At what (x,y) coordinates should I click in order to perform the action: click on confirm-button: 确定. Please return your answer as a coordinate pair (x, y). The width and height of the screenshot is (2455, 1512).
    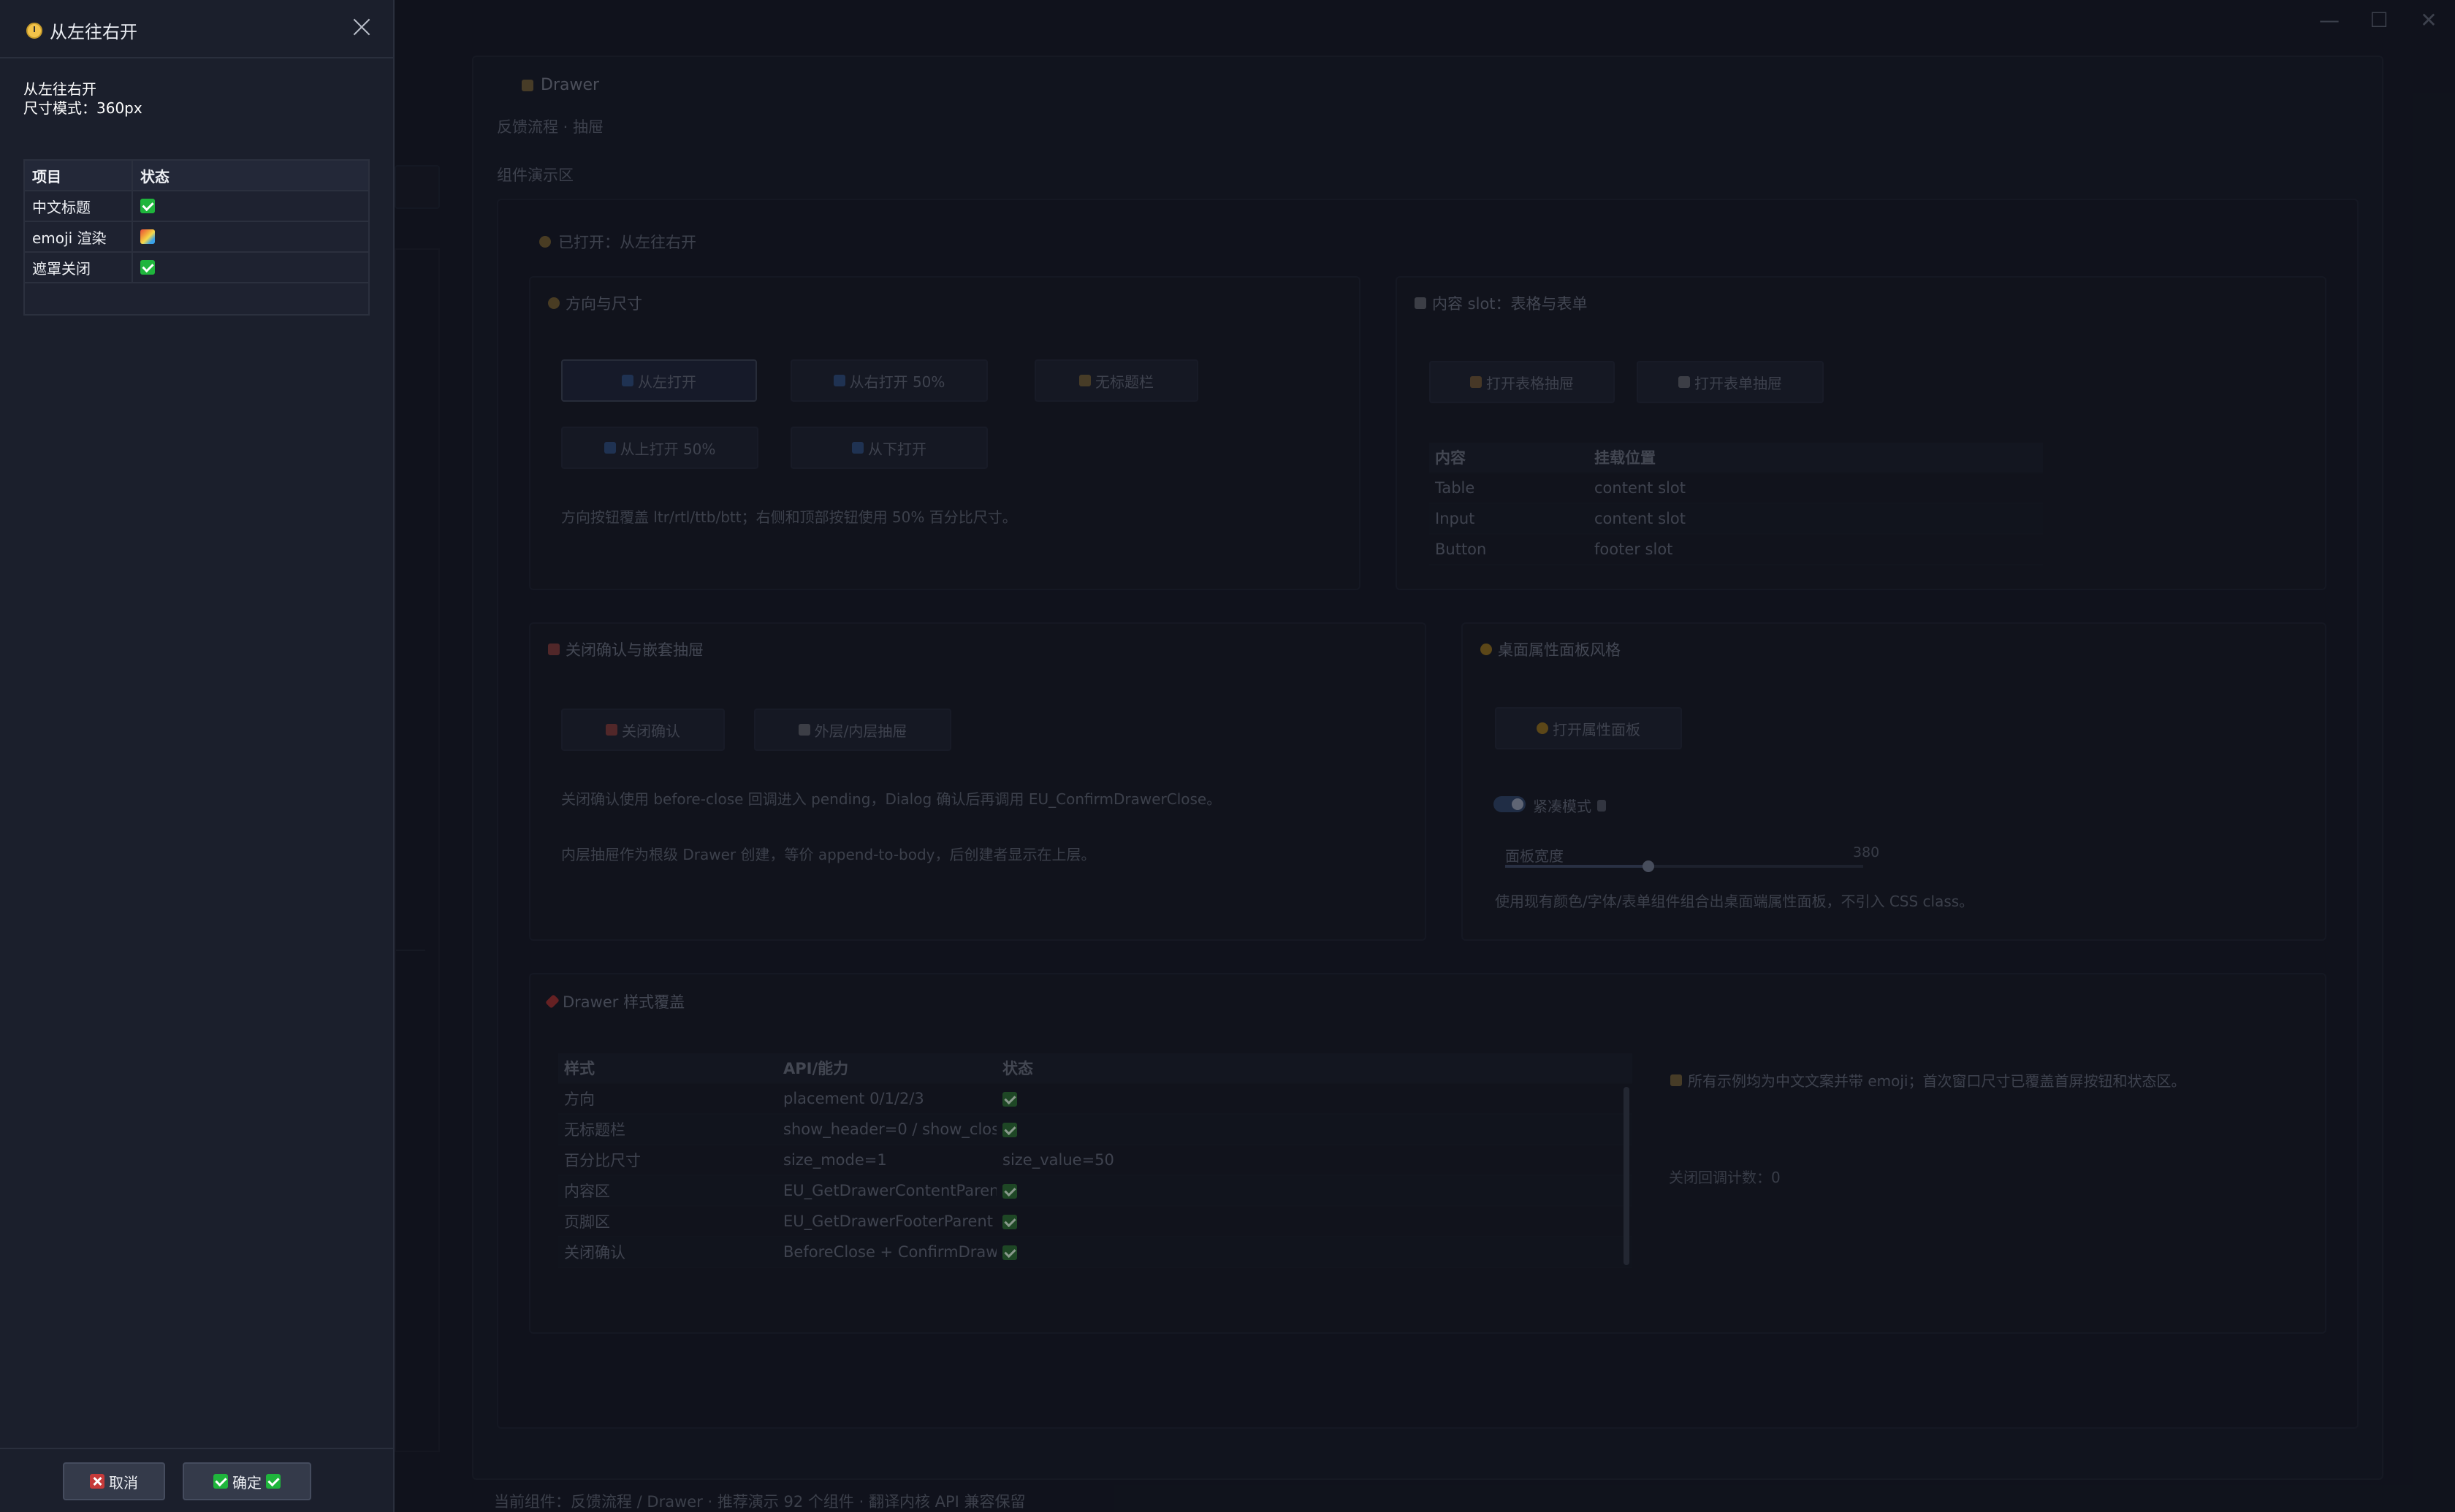
    Looking at the image, I should click on (247, 1481).